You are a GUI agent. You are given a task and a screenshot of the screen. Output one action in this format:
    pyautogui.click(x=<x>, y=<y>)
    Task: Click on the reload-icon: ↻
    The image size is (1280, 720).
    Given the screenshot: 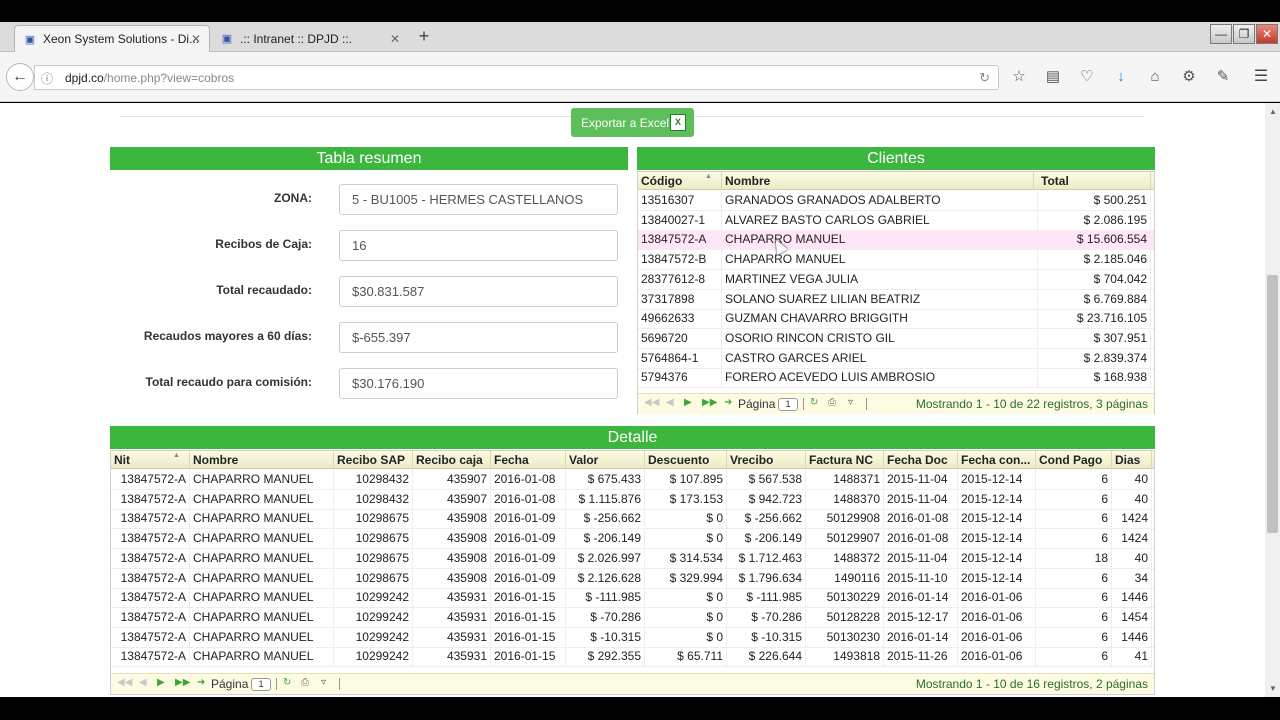 What is the action you would take?
    pyautogui.click(x=984, y=78)
    